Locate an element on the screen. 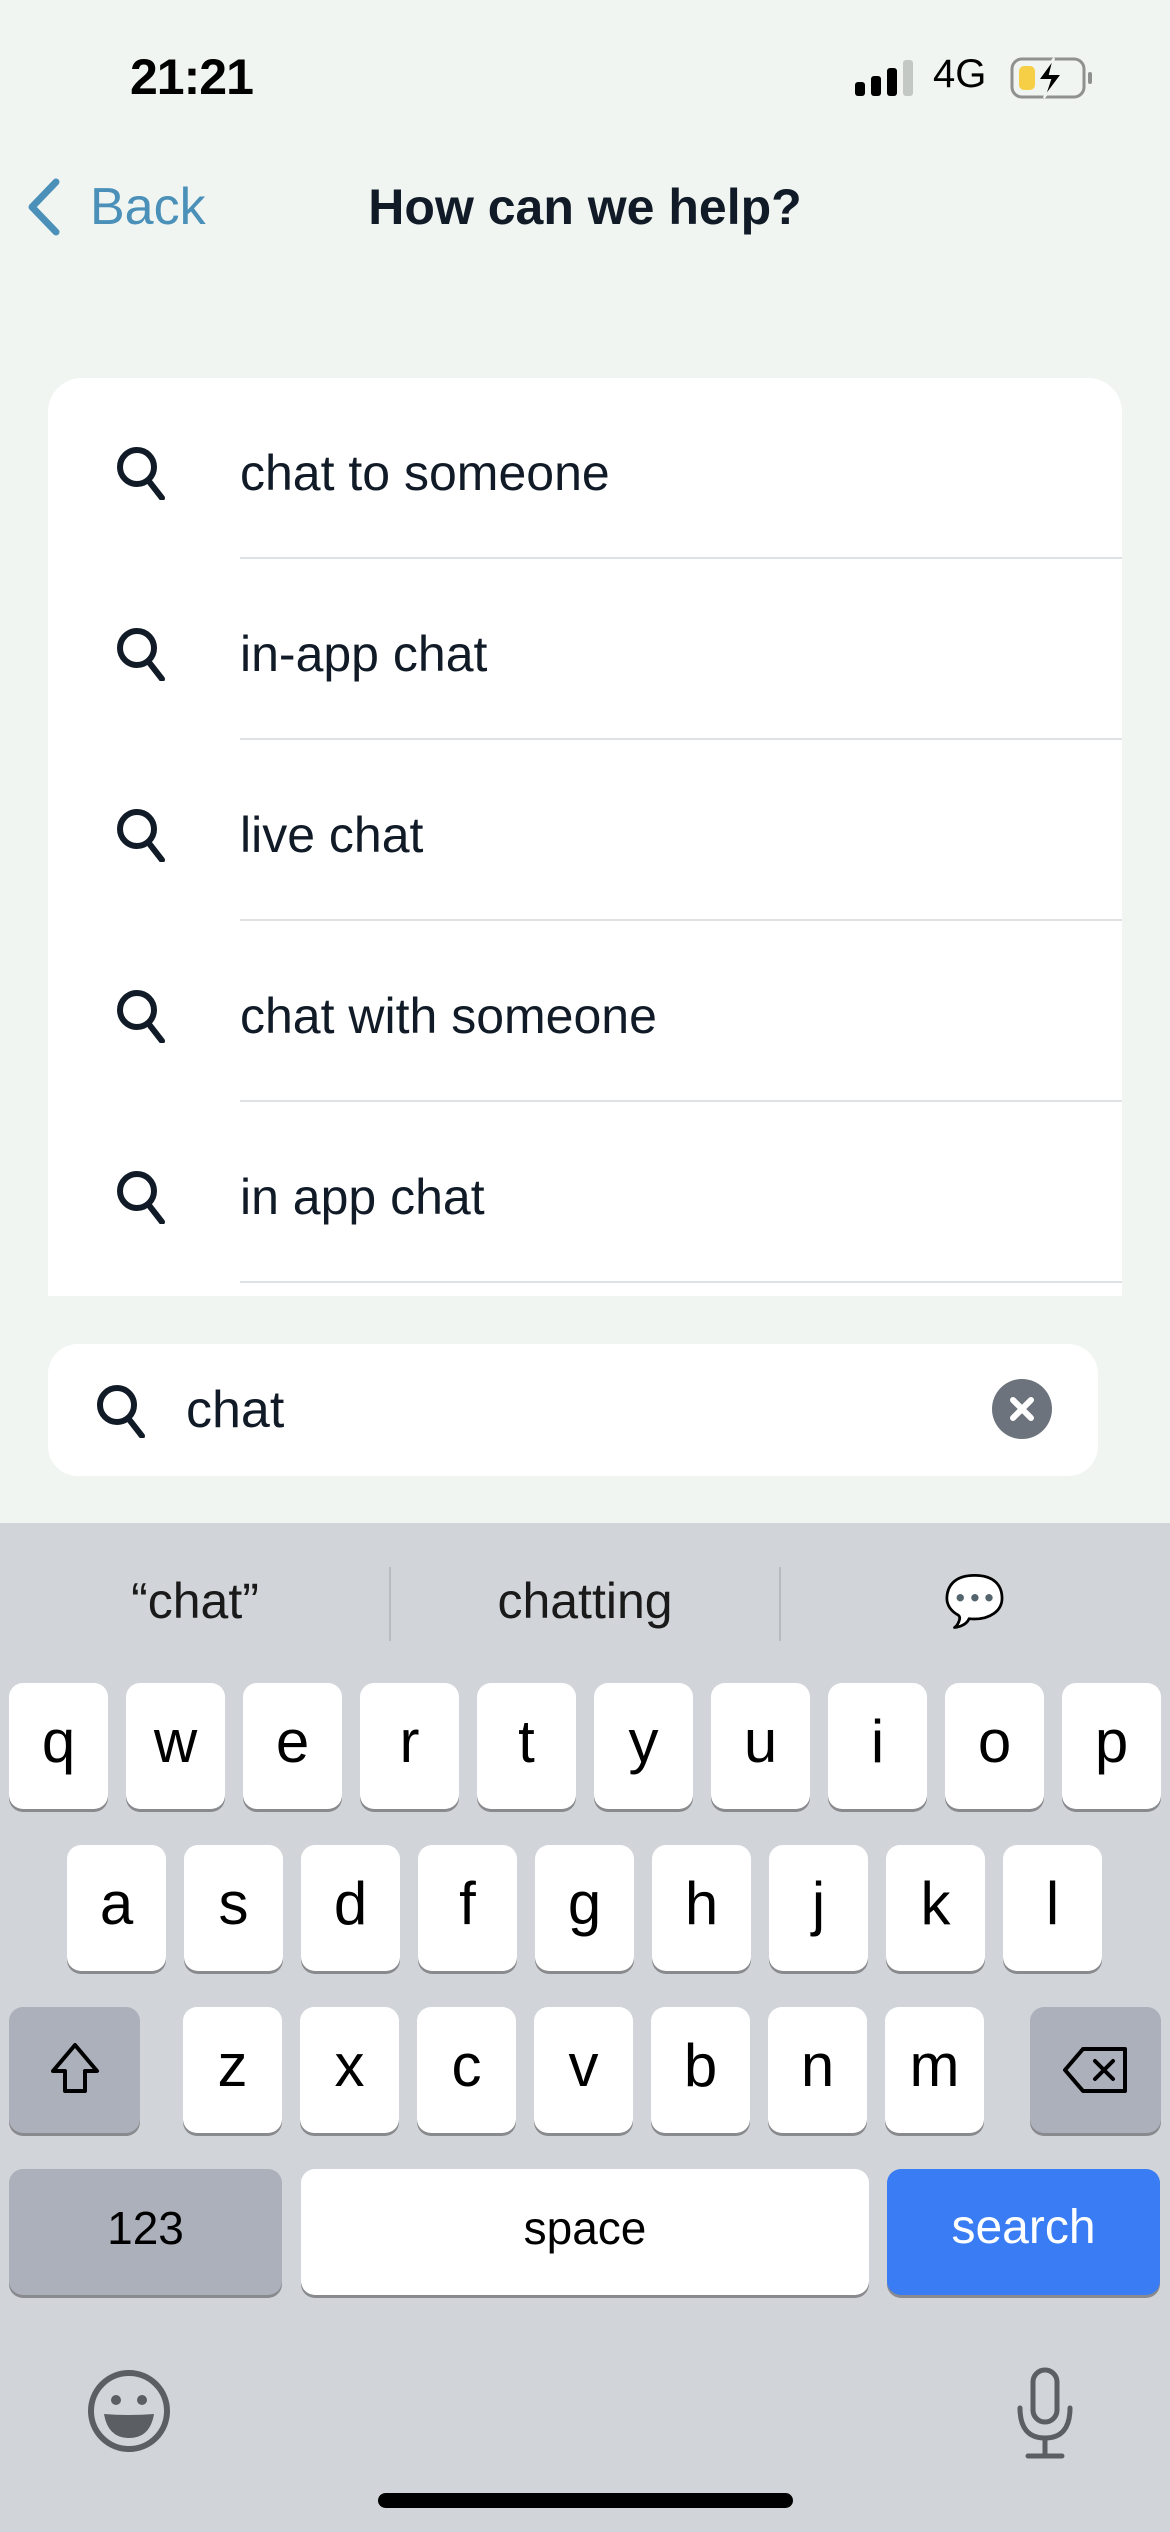 The height and width of the screenshot is (2532, 1170). key-r: r is located at coordinates (409, 1746).